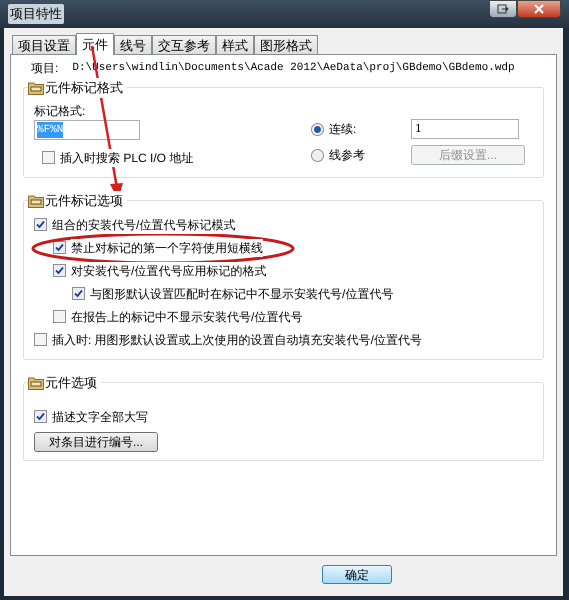 The image size is (569, 600). I want to click on tab: 图形格式, so click(286, 44).